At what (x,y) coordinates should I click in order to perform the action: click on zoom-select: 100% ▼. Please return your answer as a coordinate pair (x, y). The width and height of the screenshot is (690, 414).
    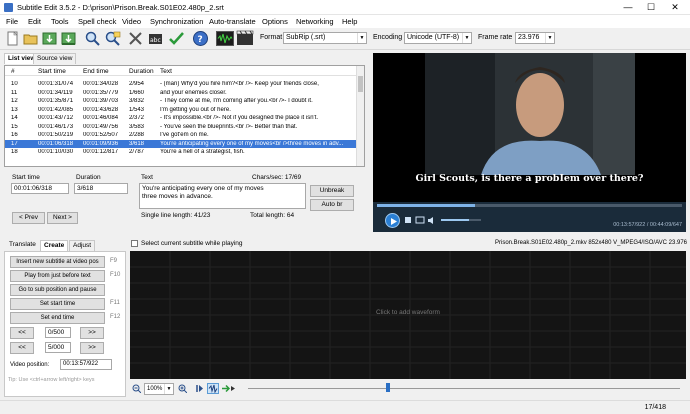
    Looking at the image, I should click on (159, 389).